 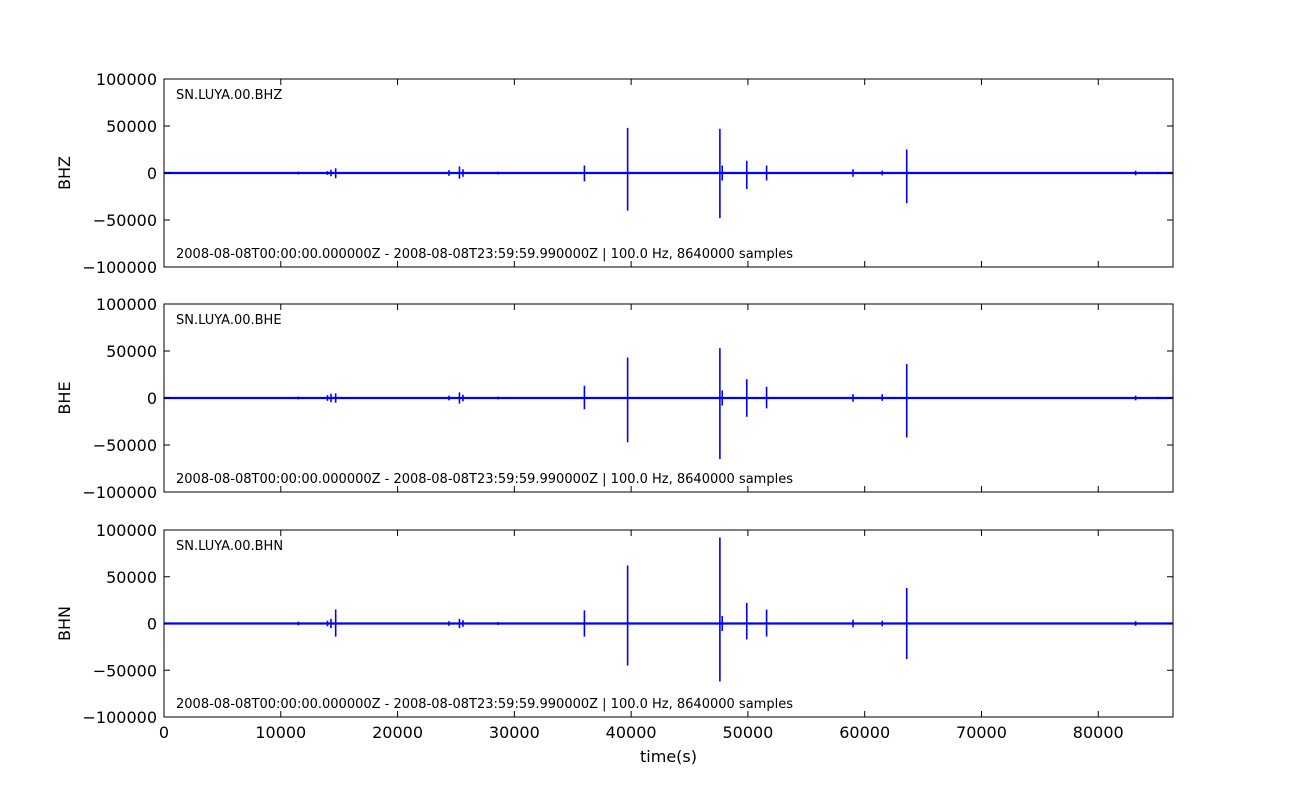 What do you see at coordinates (229, 95) in the screenshot?
I see `station-label: SN.LUYA.00.BHZ` at bounding box center [229, 95].